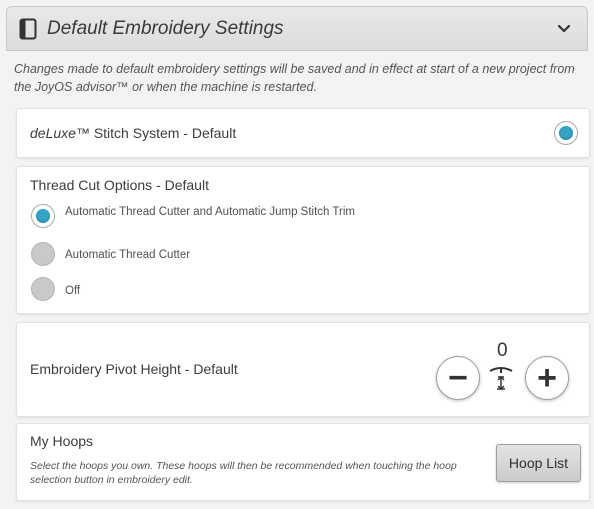 The image size is (594, 509). I want to click on plus-icon: +, so click(547, 378).